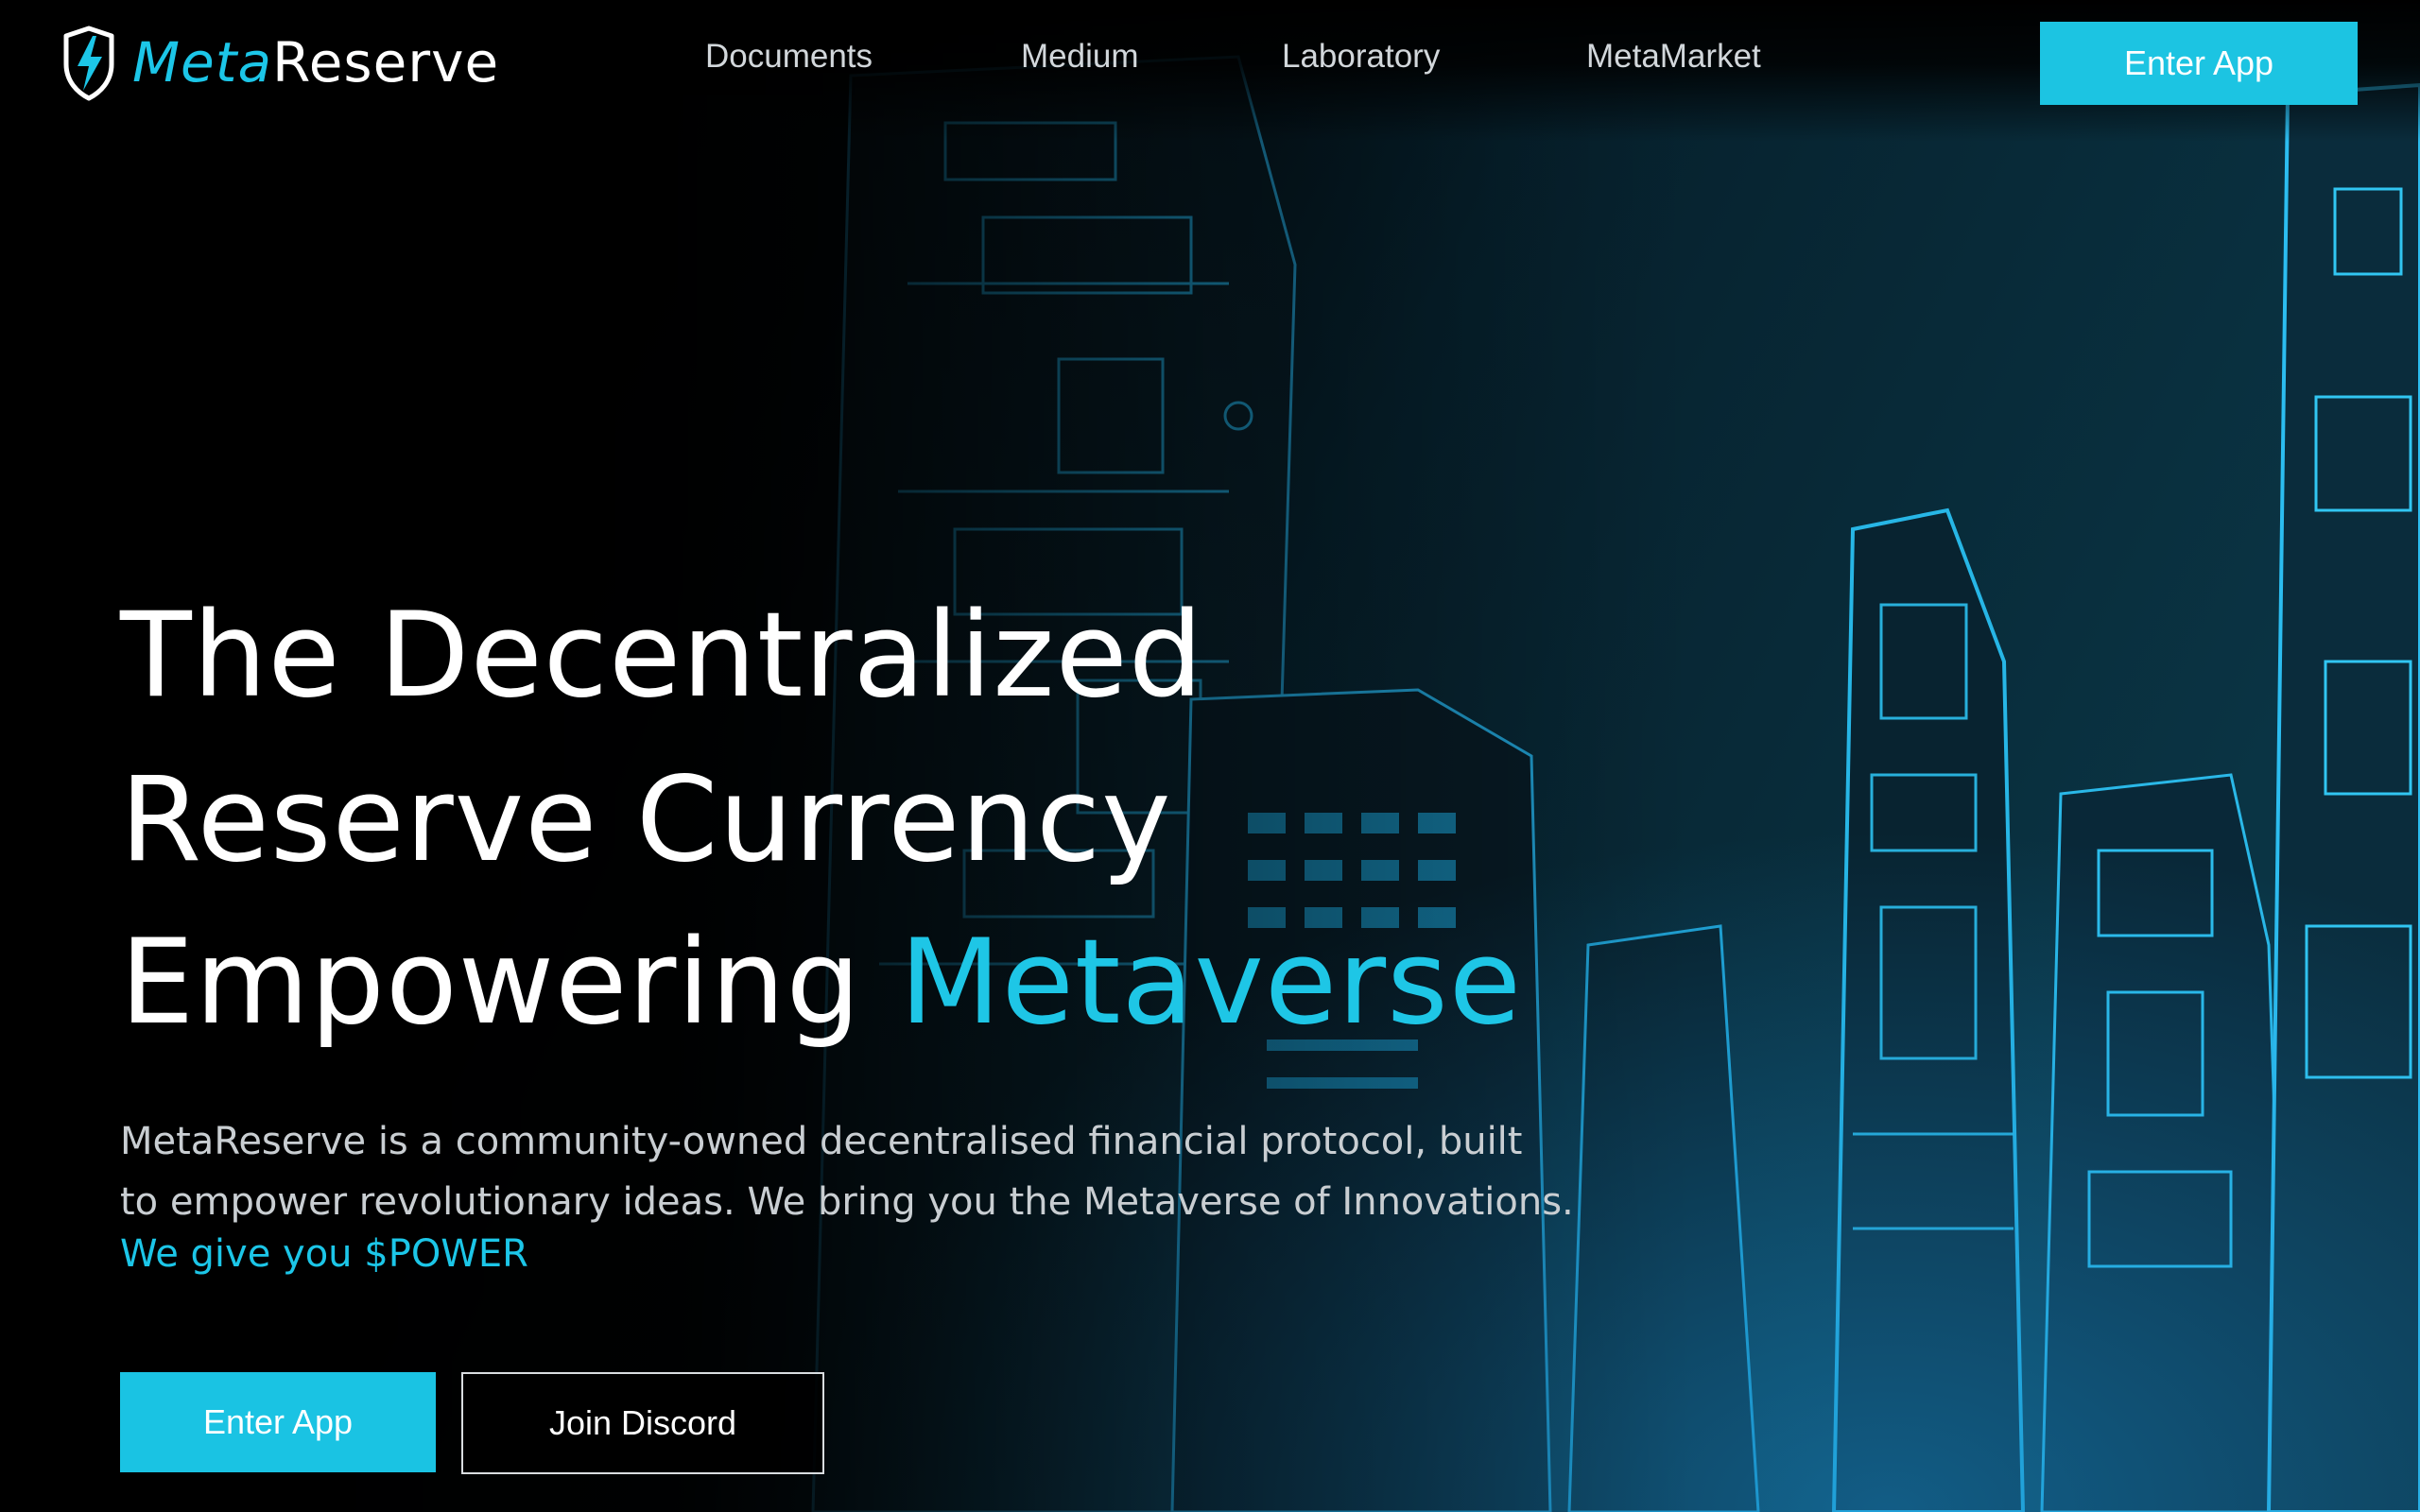 Image resolution: width=2420 pixels, height=1512 pixels. Describe the element at coordinates (1361, 57) in the screenshot. I see `nav-laboratory-link: Laboratory` at that location.